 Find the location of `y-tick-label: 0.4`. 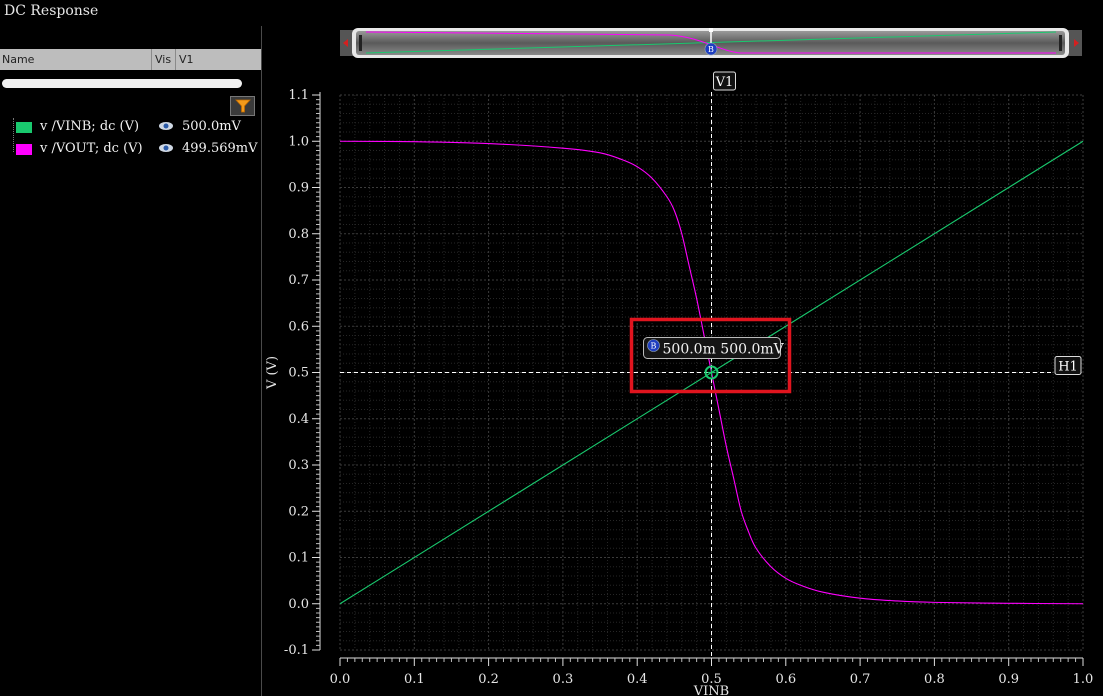

y-tick-label: 0.4 is located at coordinates (298, 419).